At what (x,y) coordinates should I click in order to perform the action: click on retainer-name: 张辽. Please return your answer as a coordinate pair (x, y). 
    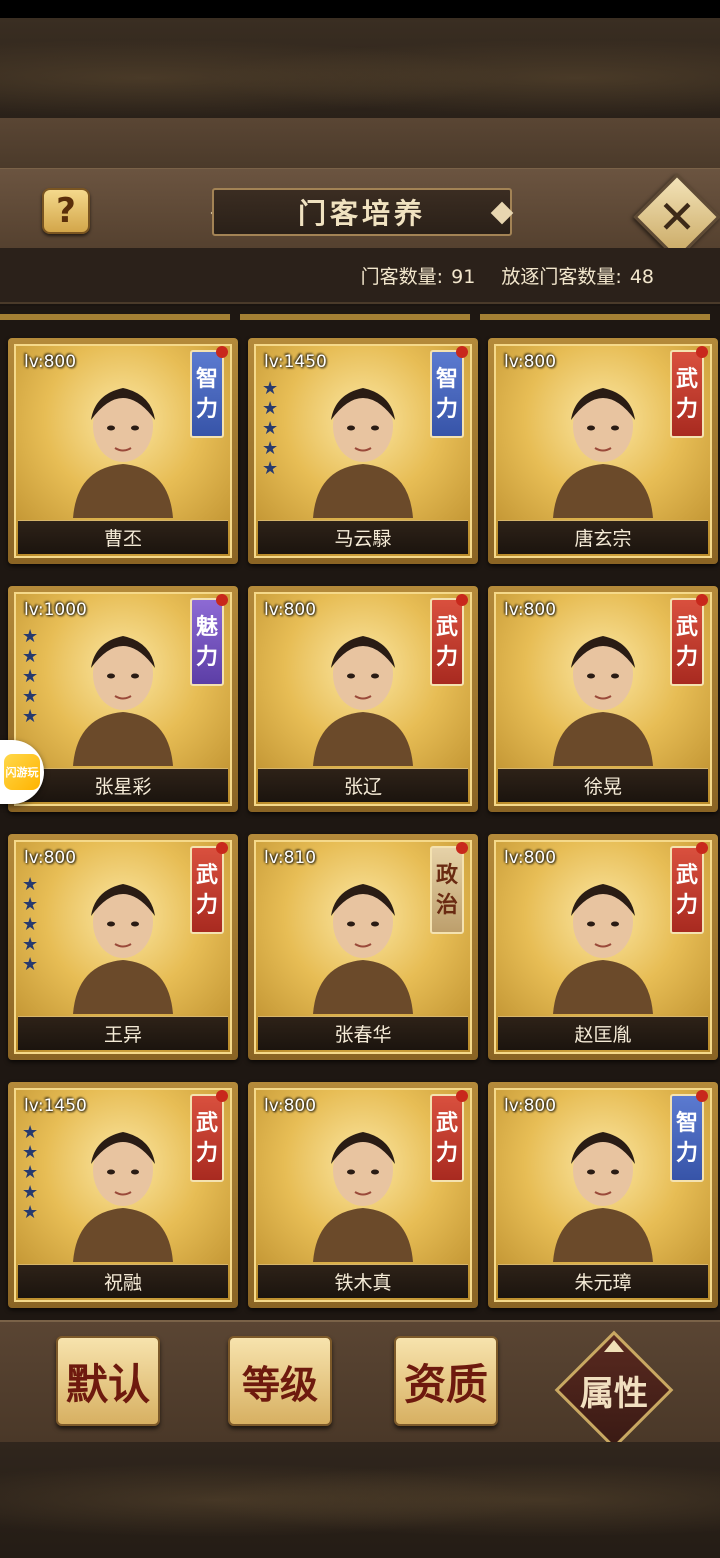
    Looking at the image, I should click on (363, 785).